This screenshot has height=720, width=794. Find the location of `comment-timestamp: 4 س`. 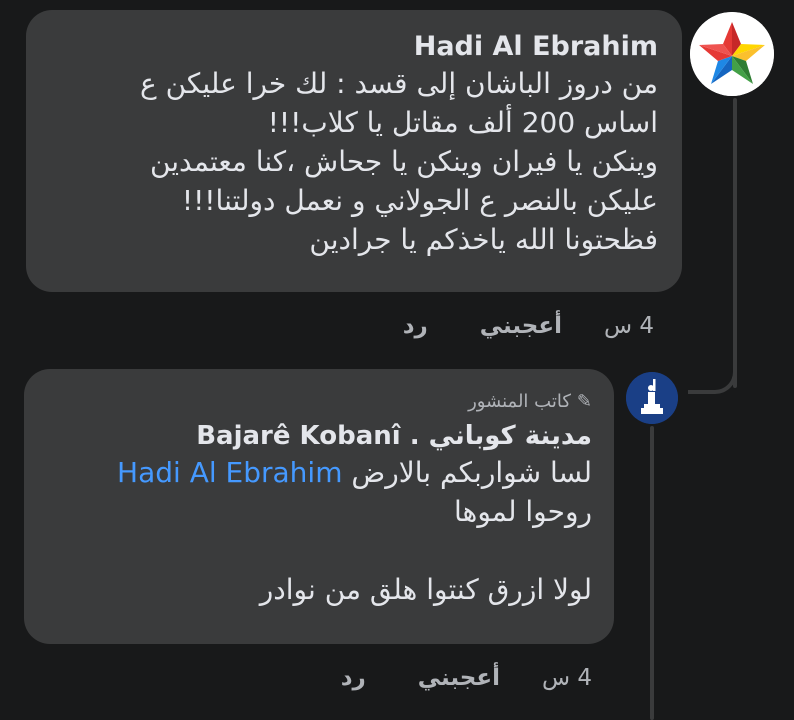

comment-timestamp: 4 س is located at coordinates (629, 326).